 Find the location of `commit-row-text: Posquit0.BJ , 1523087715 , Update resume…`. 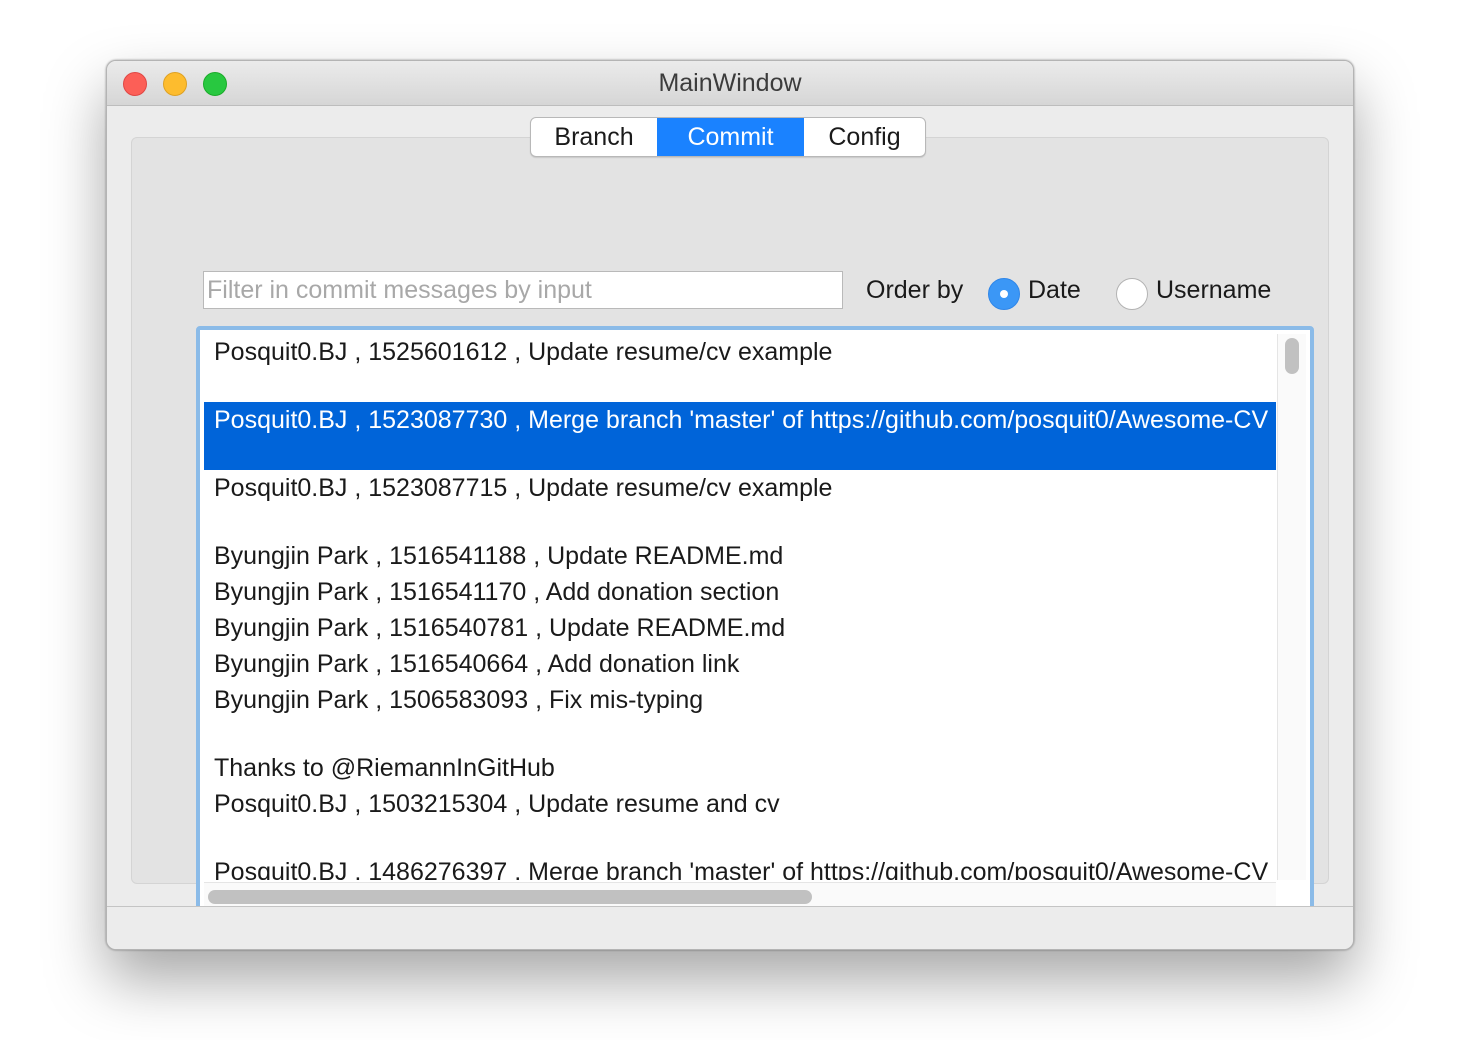

commit-row-text: Posquit0.BJ , 1523087715 , Update resume… is located at coordinates (523, 488).